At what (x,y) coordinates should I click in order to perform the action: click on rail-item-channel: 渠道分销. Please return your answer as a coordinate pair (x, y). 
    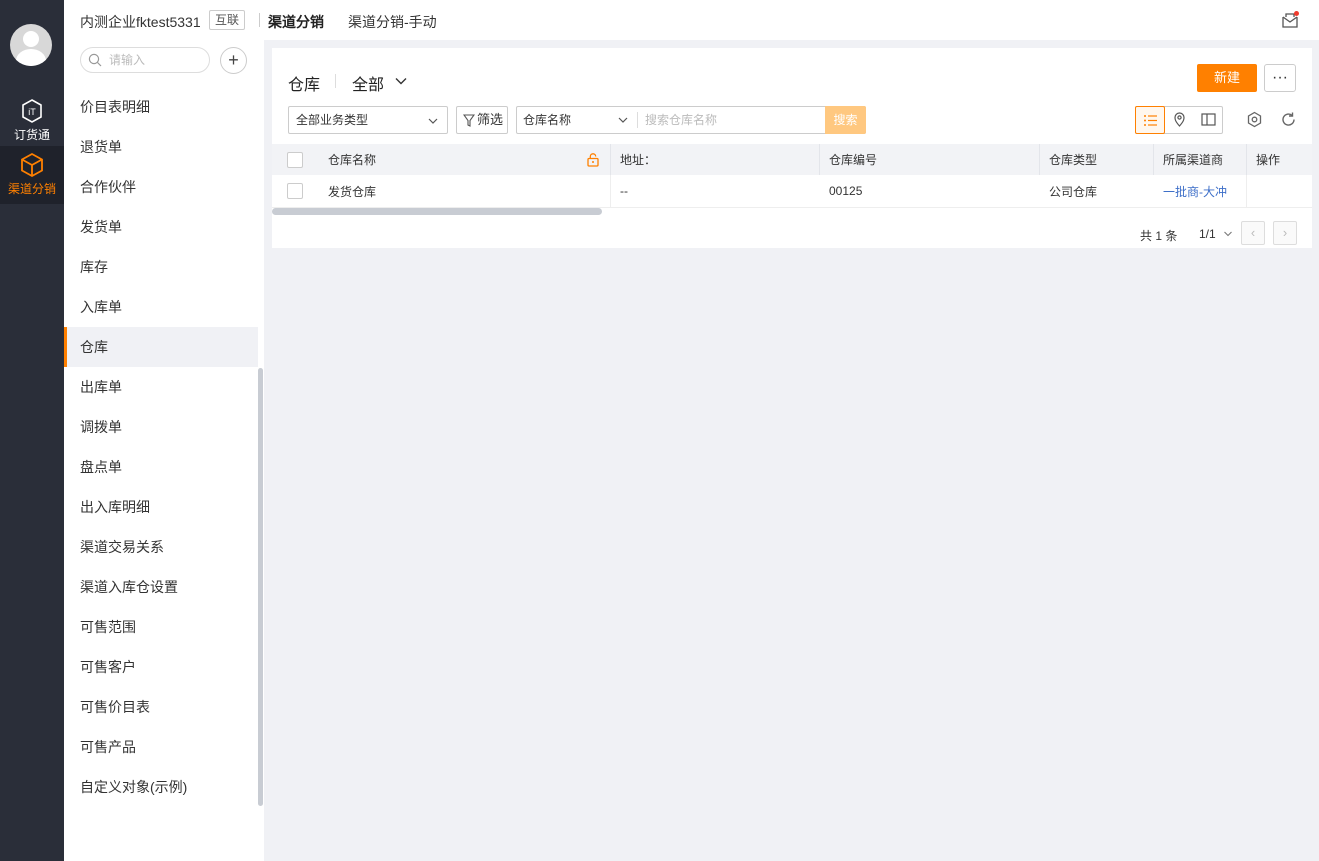
    Looking at the image, I should click on (32, 175).